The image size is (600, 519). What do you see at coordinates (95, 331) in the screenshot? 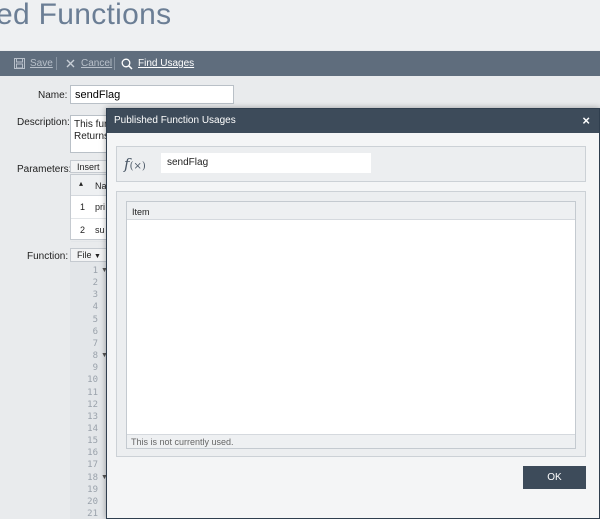
I see `line-number: 6` at bounding box center [95, 331].